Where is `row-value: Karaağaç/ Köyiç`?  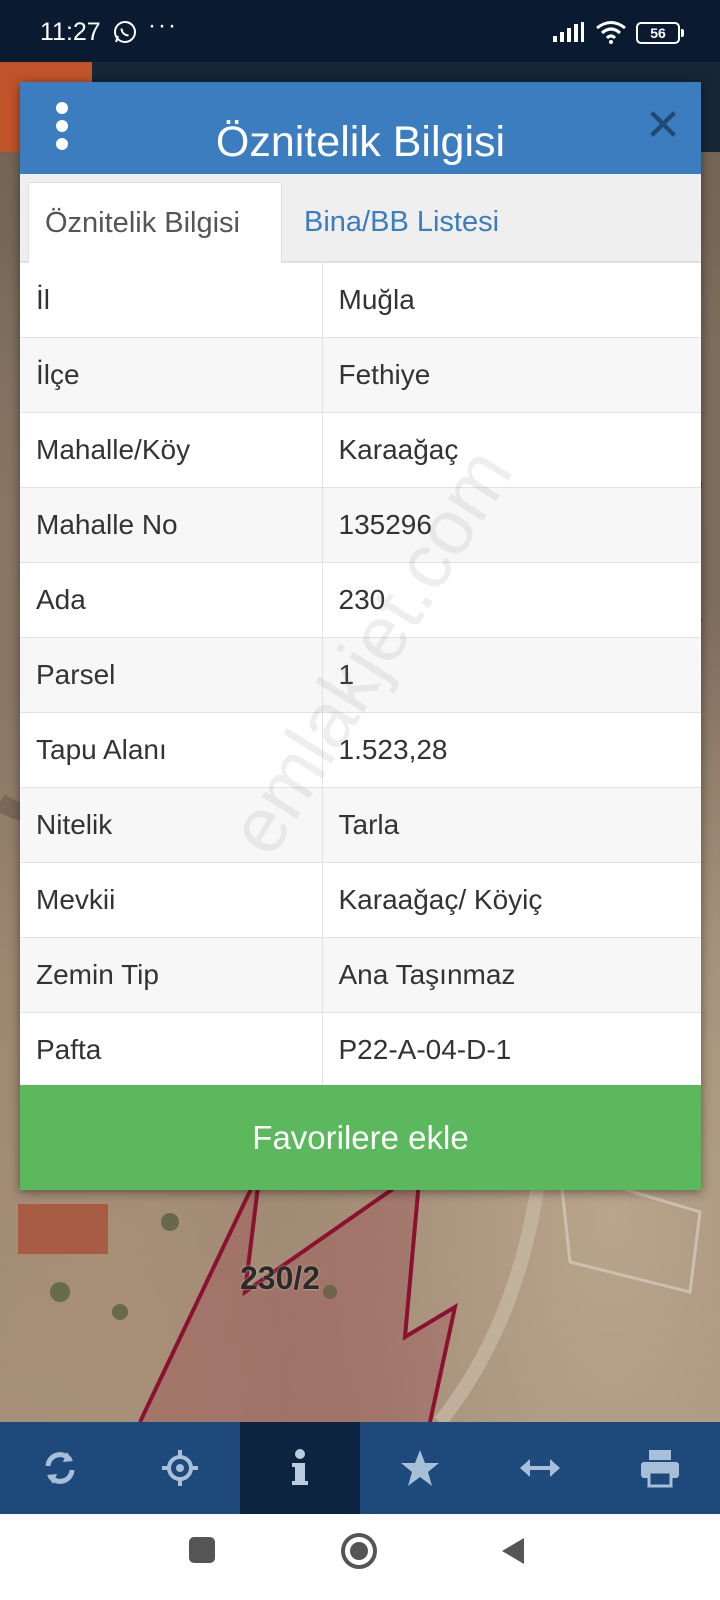
row-value: Karaağaç/ Köyiç is located at coordinates (511, 900).